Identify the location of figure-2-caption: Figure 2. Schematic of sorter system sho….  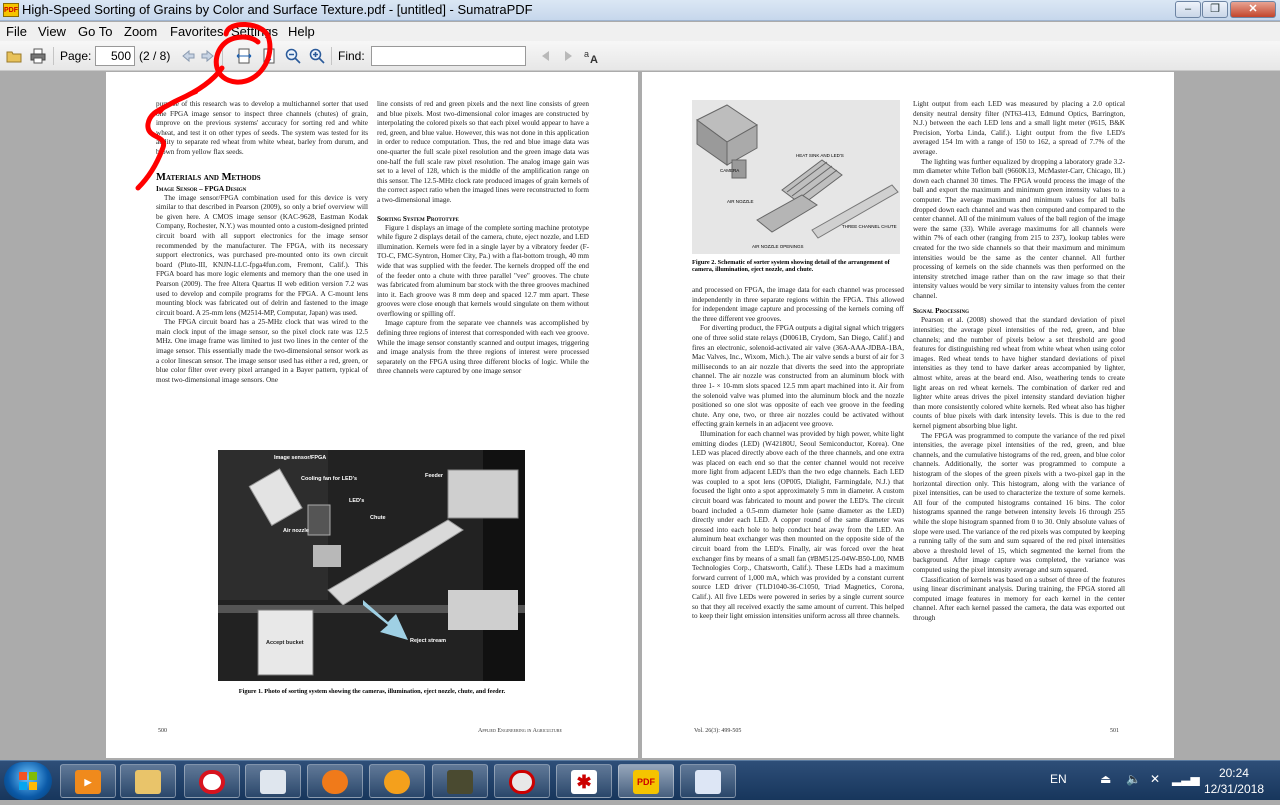
(791, 266).